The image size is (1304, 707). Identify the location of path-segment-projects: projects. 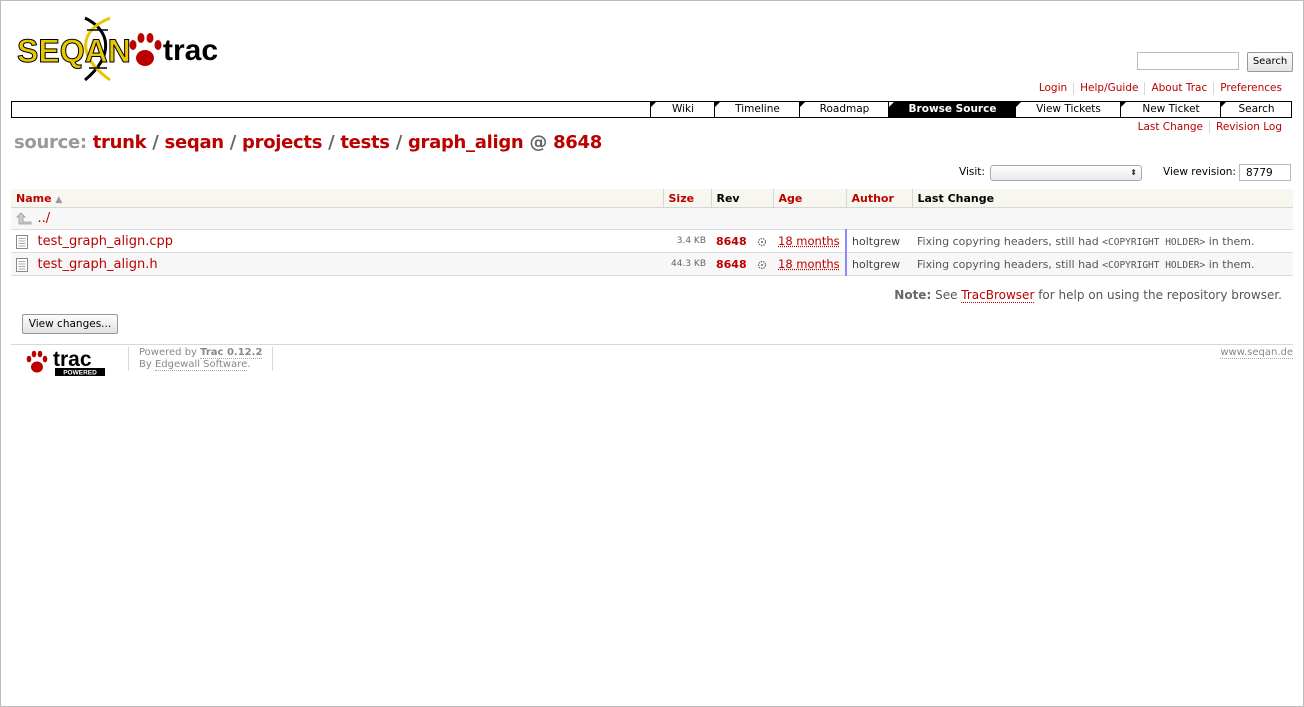
(282, 142).